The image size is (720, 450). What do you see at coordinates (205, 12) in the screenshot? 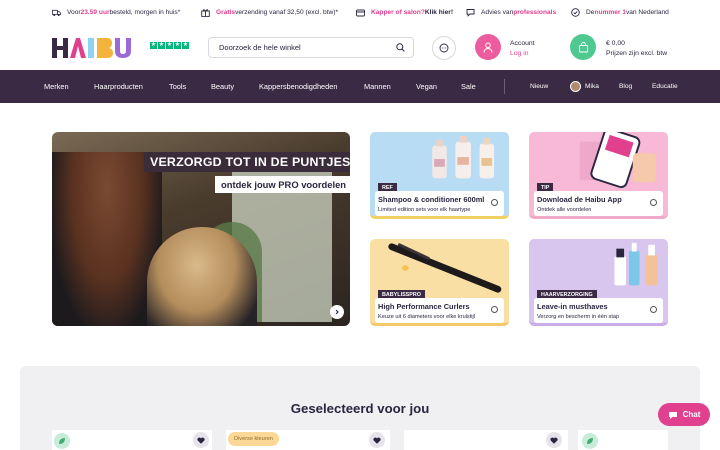
I see `gift-icon` at bounding box center [205, 12].